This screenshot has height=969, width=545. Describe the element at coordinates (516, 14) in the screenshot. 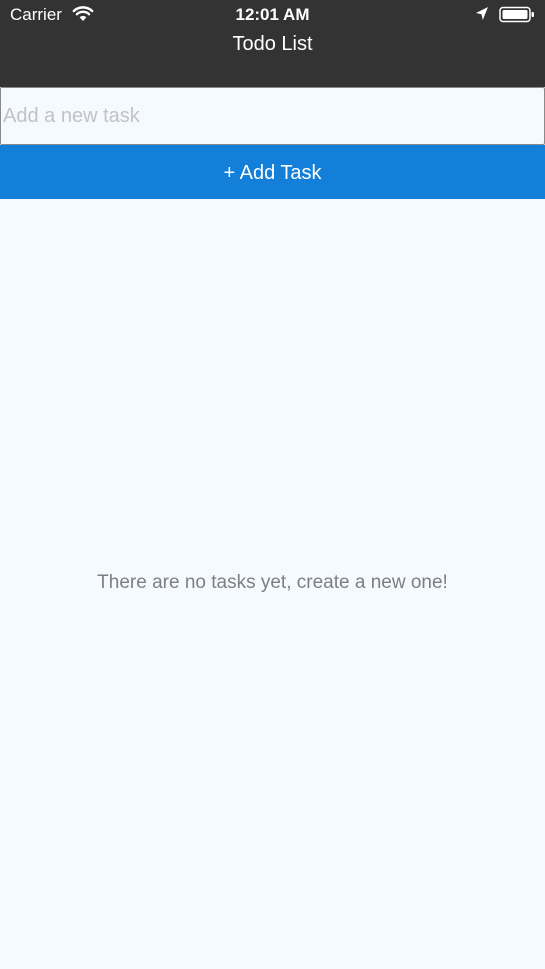

I see `battery-icon` at that location.